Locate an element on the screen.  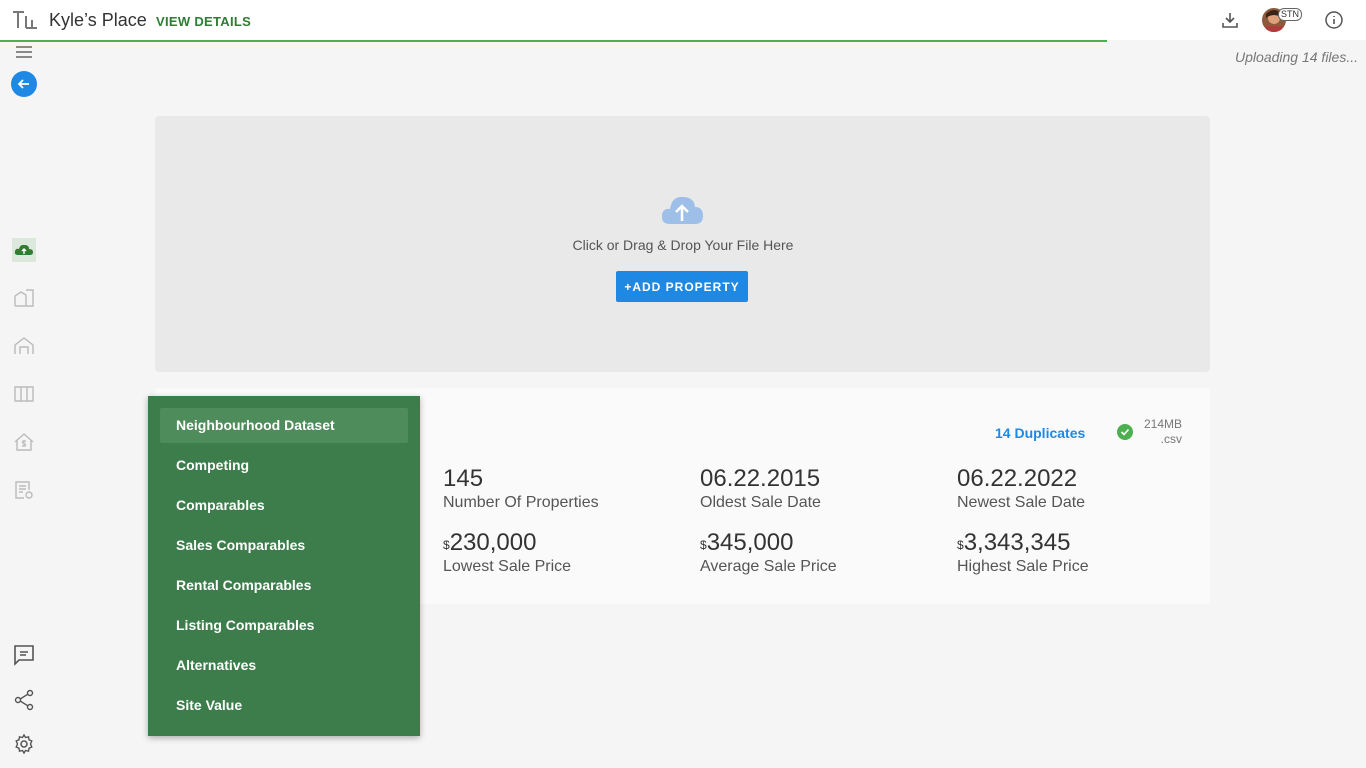
stat-highest-sale-price: $3,343,345 Highest Sale Price is located at coordinates (1023, 553).